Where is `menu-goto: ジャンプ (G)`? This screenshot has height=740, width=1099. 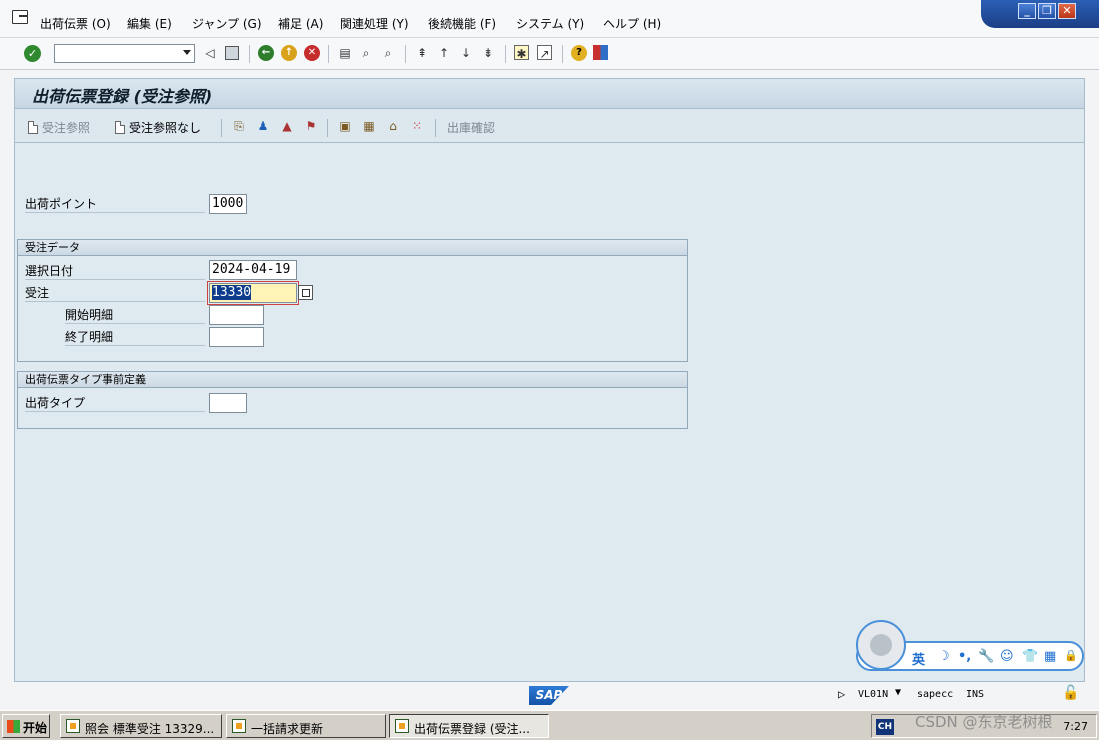 menu-goto: ジャンプ (G) is located at coordinates (227, 23).